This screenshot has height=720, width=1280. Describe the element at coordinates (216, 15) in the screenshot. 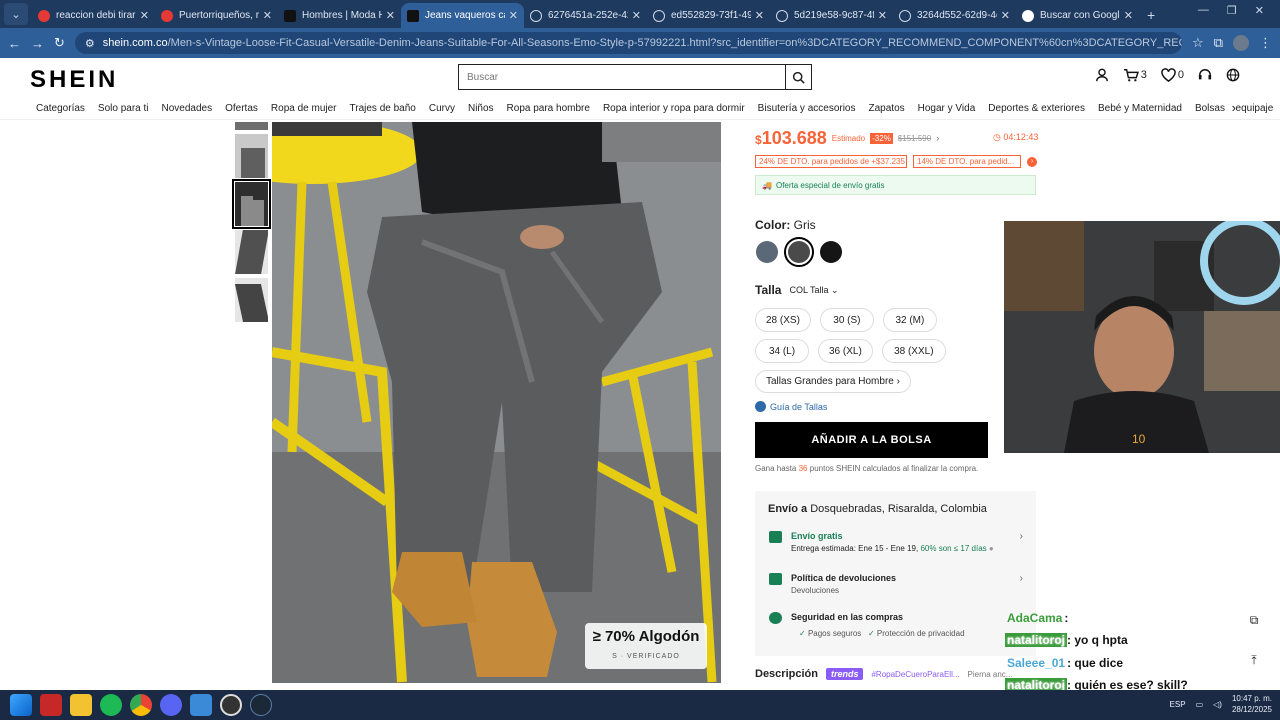

I see `browser-tab: Puertorriqueños, reac ✕` at that location.